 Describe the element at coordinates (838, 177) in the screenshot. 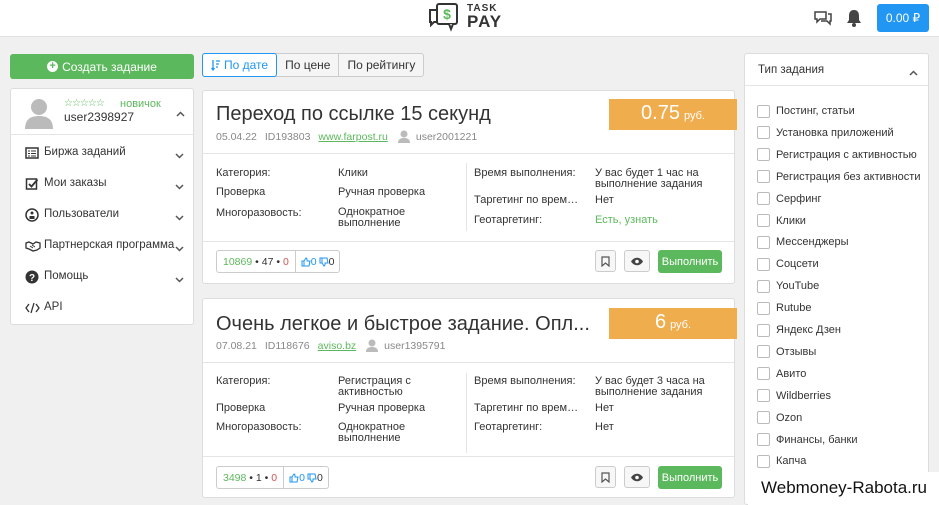

I see `filter-option: Регистрация без активности` at that location.